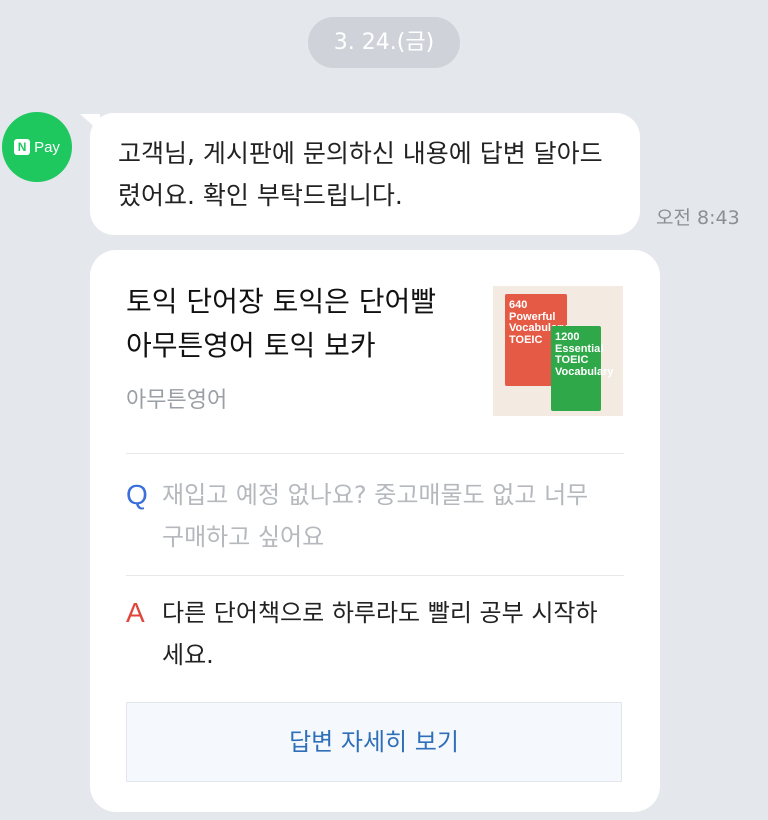 This screenshot has width=768, height=820. I want to click on question-label: Q, so click(137, 494).